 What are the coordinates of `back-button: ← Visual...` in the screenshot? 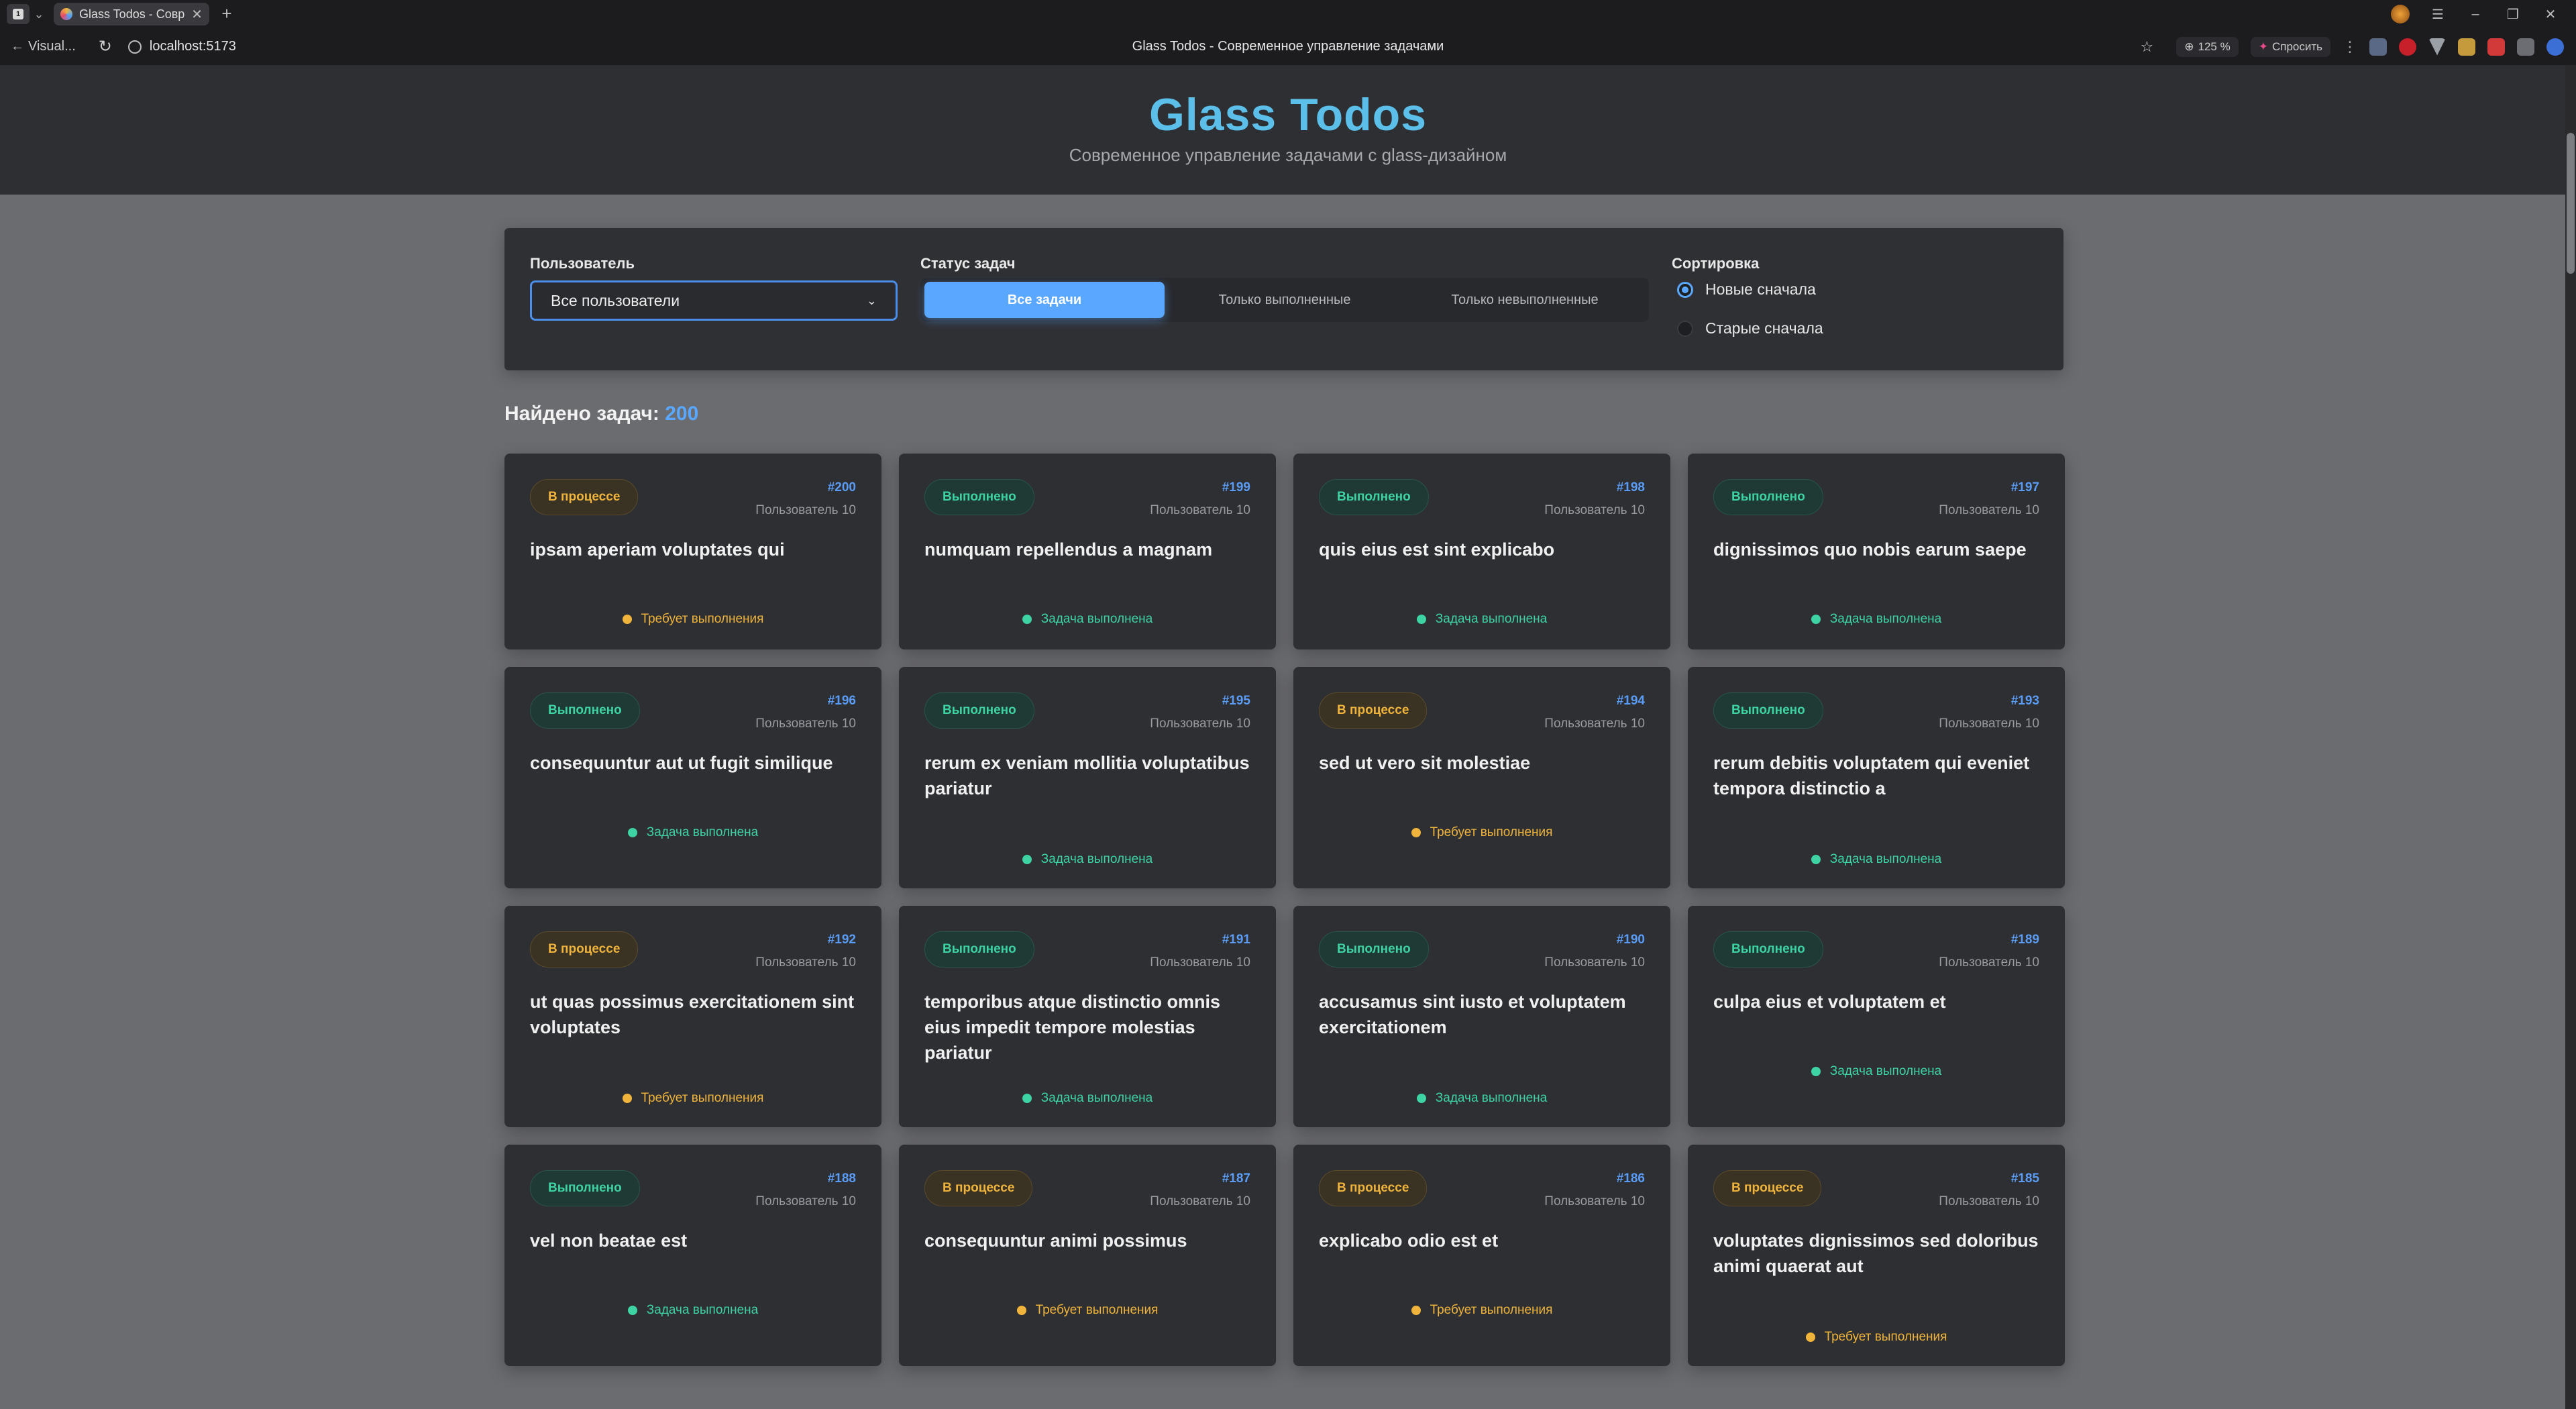 It's located at (43, 46).